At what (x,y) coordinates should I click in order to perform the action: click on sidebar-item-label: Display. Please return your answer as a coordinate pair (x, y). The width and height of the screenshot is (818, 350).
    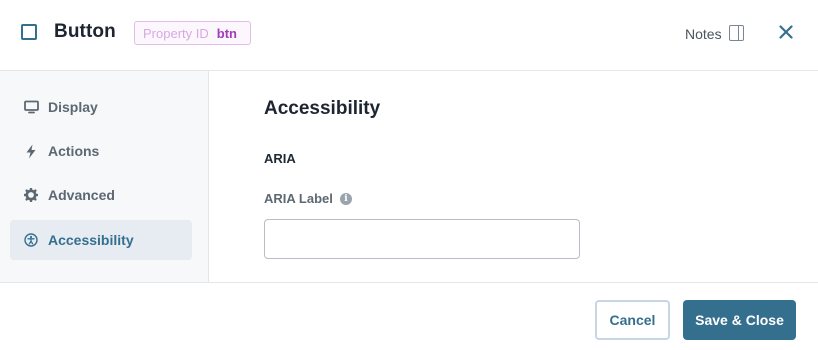
    Looking at the image, I should click on (73, 107).